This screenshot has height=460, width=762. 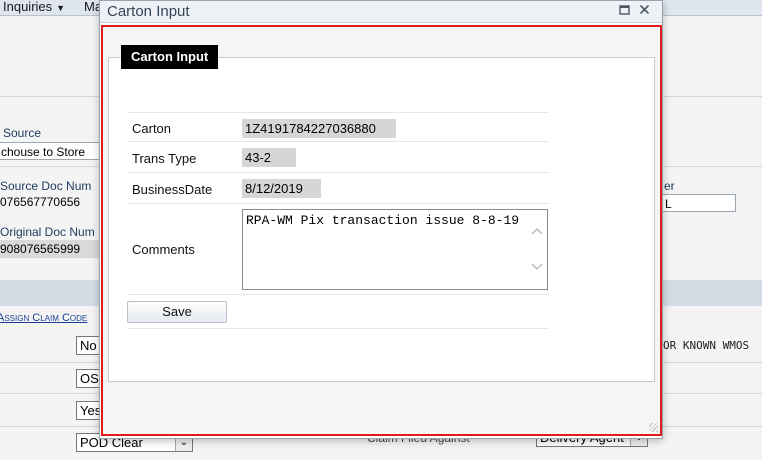 What do you see at coordinates (22, 133) in the screenshot?
I see `source-label: Source` at bounding box center [22, 133].